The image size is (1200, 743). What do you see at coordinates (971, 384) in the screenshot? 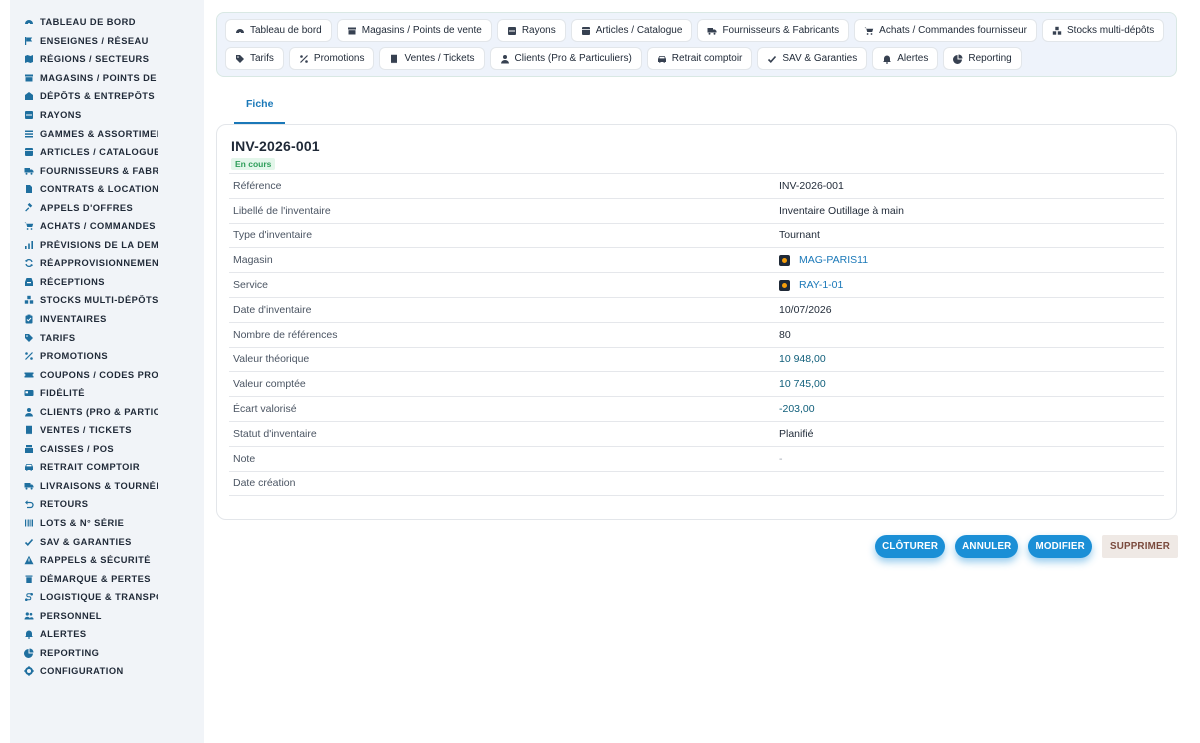
I see `field-value: 10 745,00` at bounding box center [971, 384].